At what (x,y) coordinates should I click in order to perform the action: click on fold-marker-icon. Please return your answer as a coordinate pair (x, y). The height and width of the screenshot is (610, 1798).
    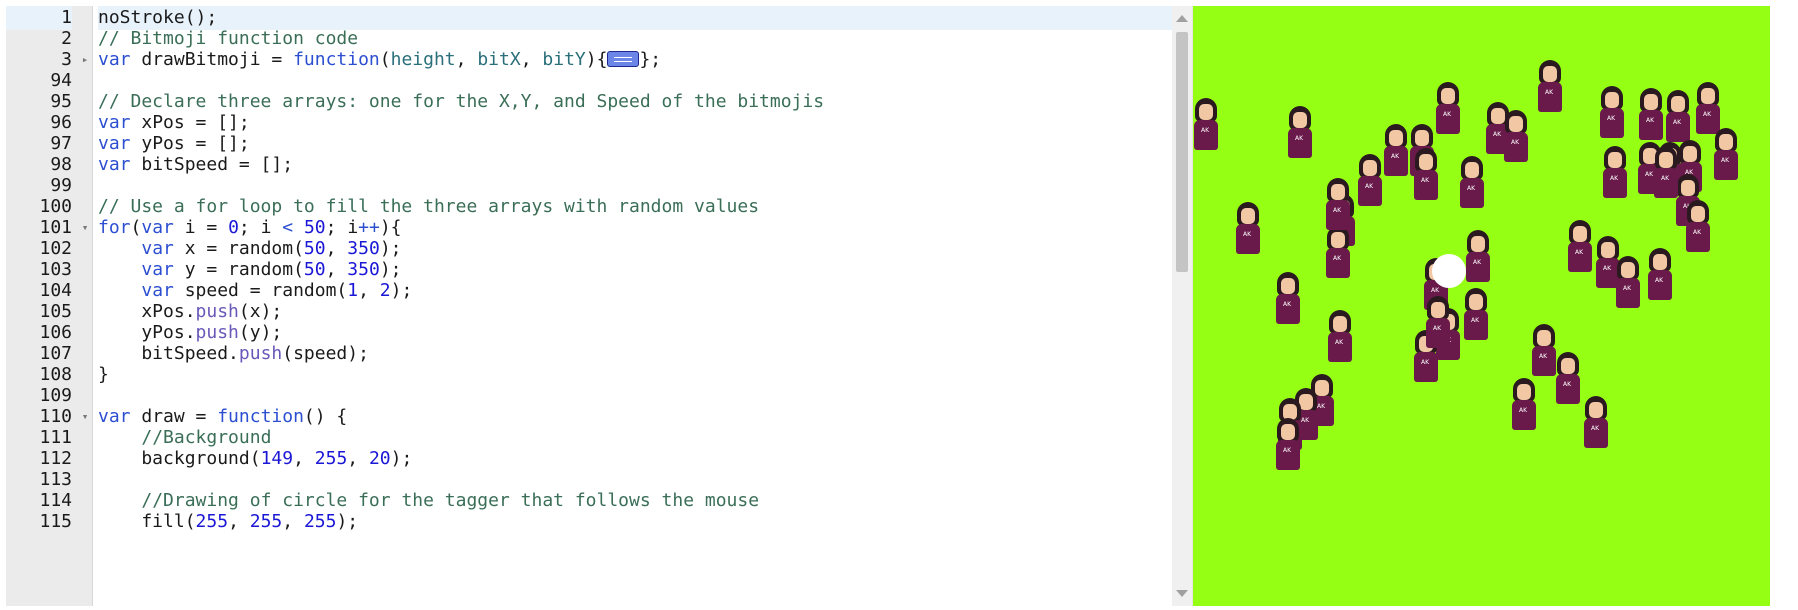
    Looking at the image, I should click on (623, 59).